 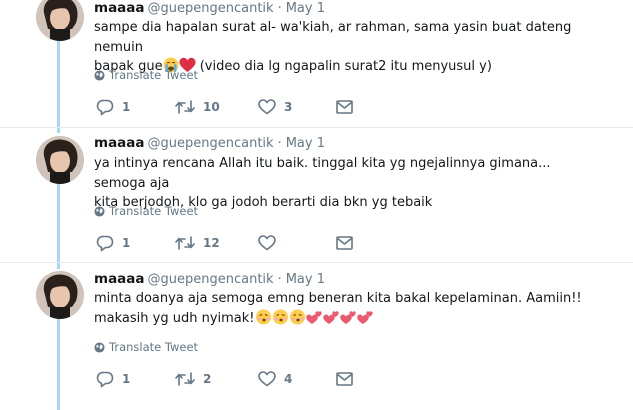 I want to click on like-count: 4, so click(x=288, y=379).